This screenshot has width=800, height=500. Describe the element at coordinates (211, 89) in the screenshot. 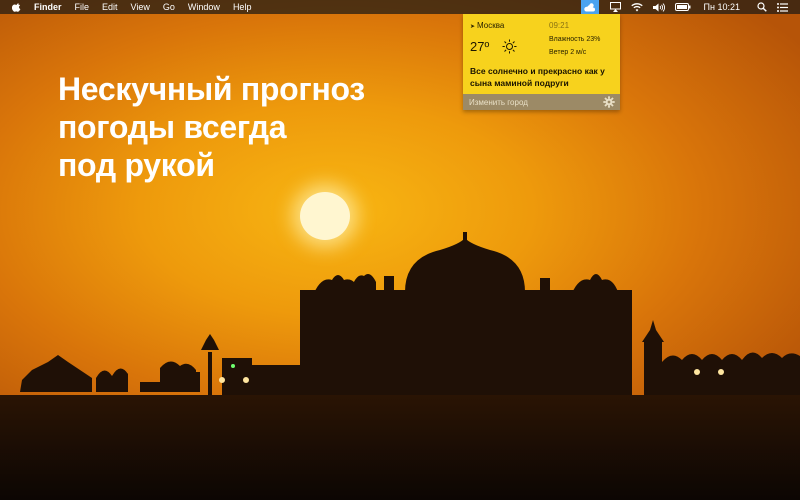

I see `headline-line-1: Нескучный прогноз` at that location.